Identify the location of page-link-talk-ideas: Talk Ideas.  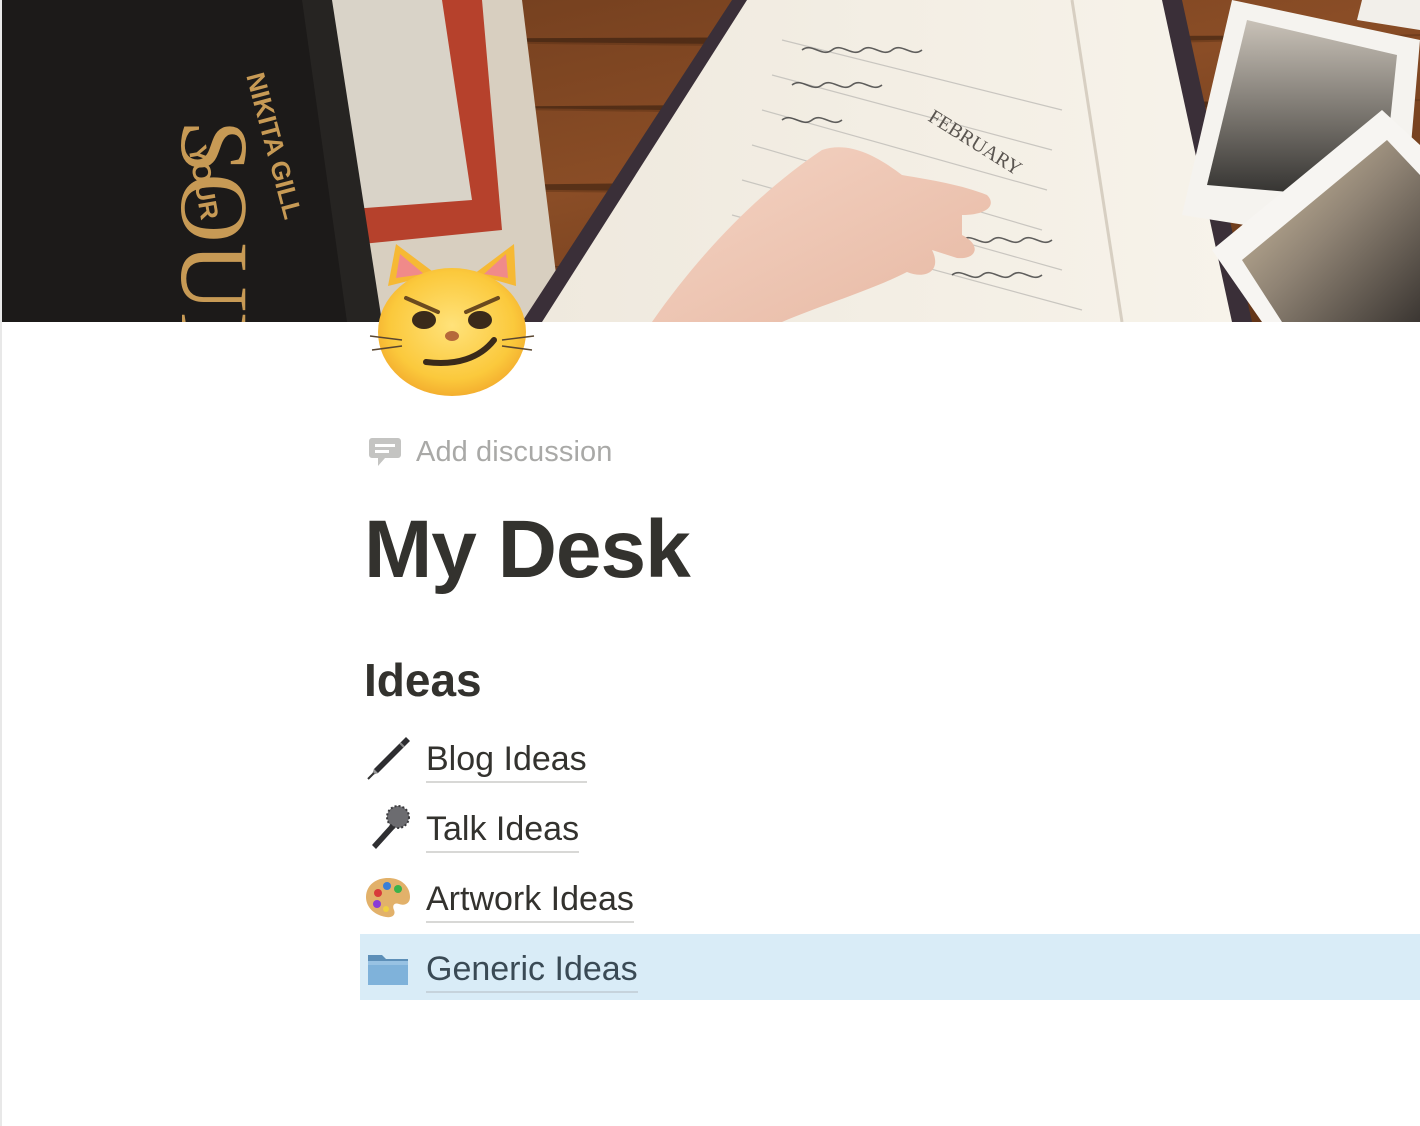
(890, 827).